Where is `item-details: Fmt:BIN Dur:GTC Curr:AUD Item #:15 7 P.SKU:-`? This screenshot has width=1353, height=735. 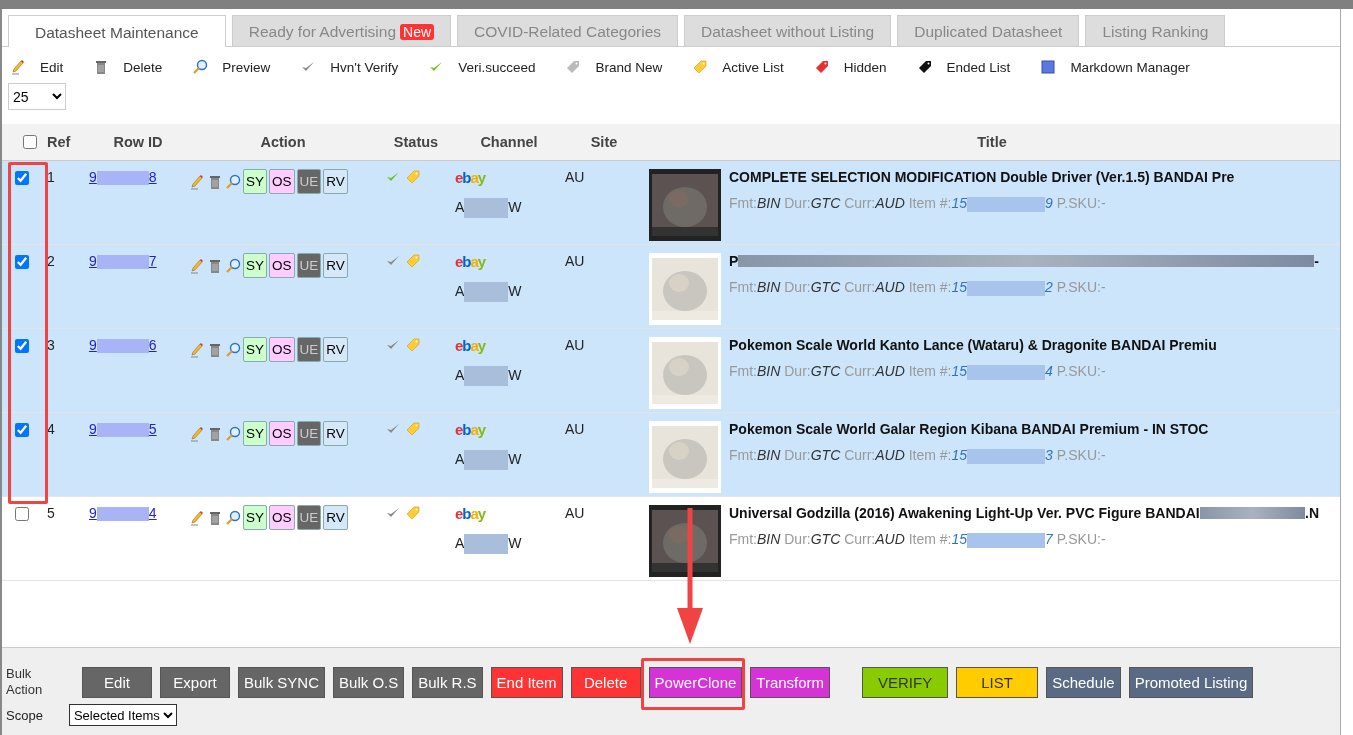
item-details: Fmt:BIN Dur:GTC Curr:AUD Item #:15 7 P.SKU:- is located at coordinates (918, 539).